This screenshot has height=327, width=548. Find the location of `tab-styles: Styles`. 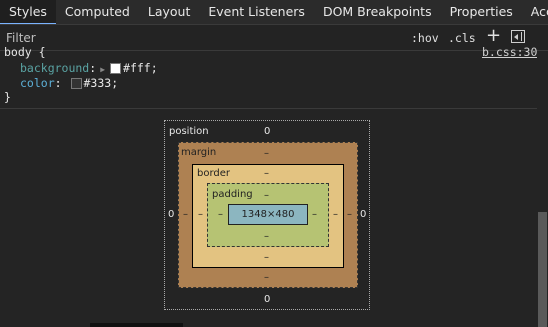

tab-styles: Styles is located at coordinates (28, 12).